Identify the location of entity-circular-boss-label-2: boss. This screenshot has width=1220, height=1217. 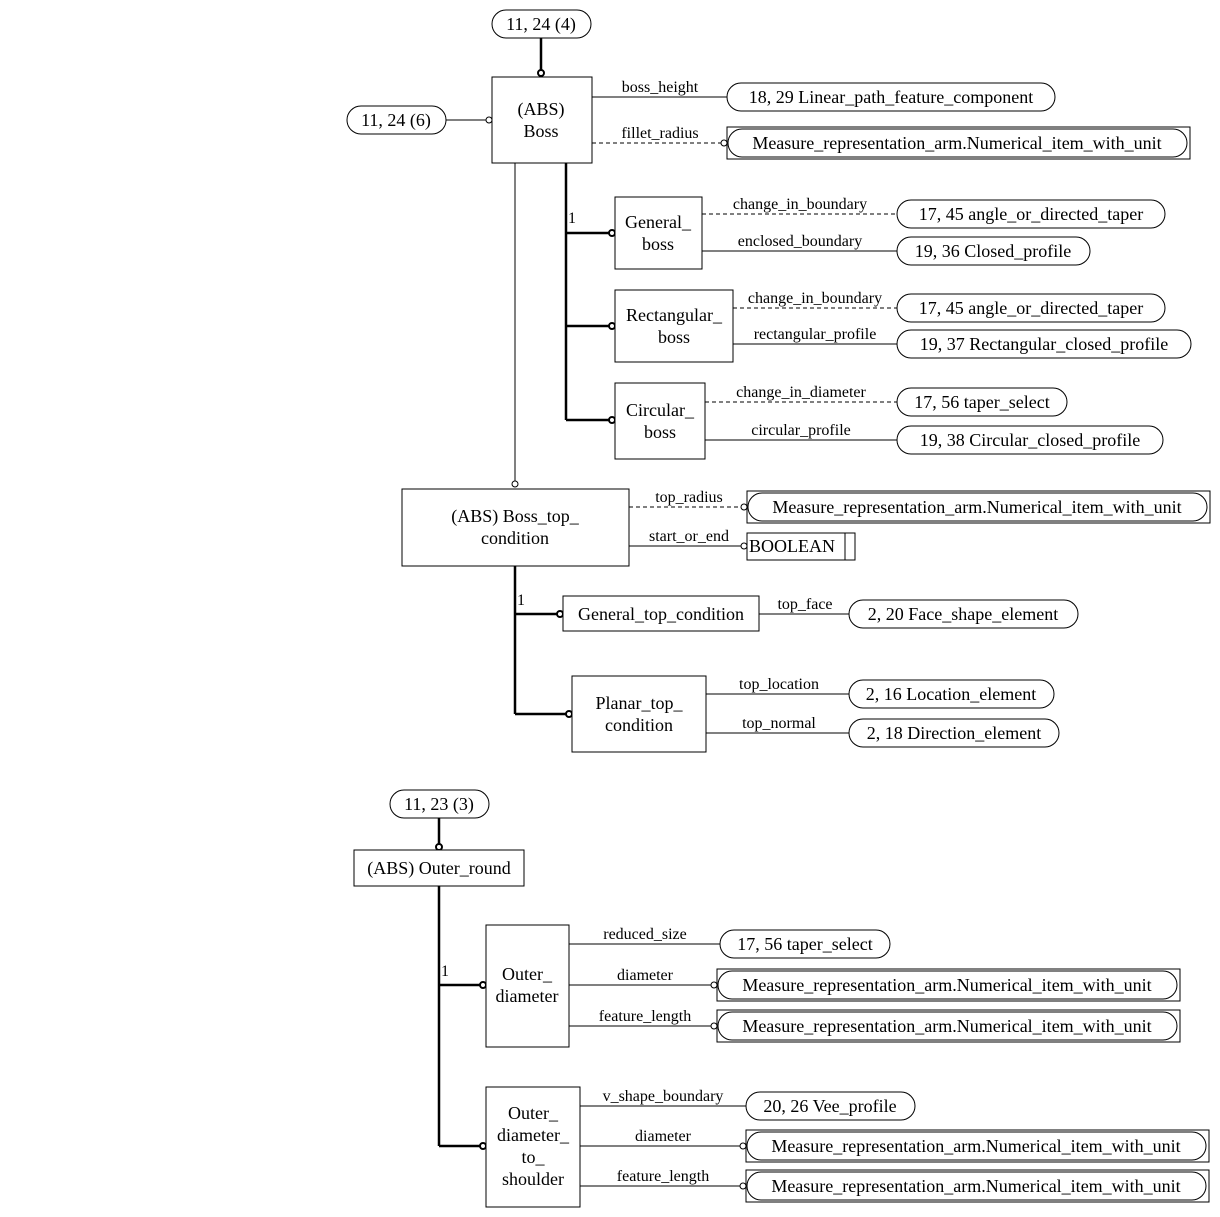
(660, 432).